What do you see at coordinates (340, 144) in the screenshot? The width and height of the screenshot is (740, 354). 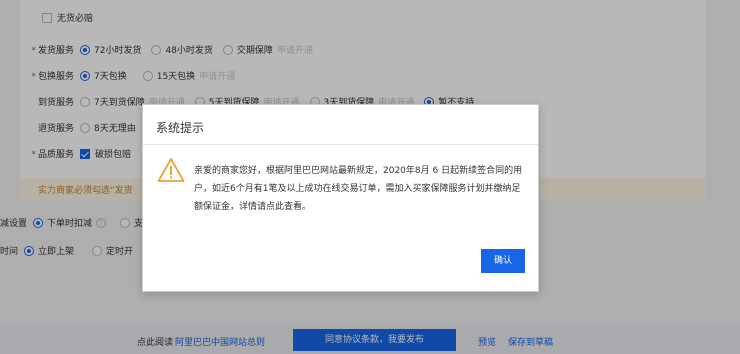 I see `dialog-divider` at bounding box center [340, 144].